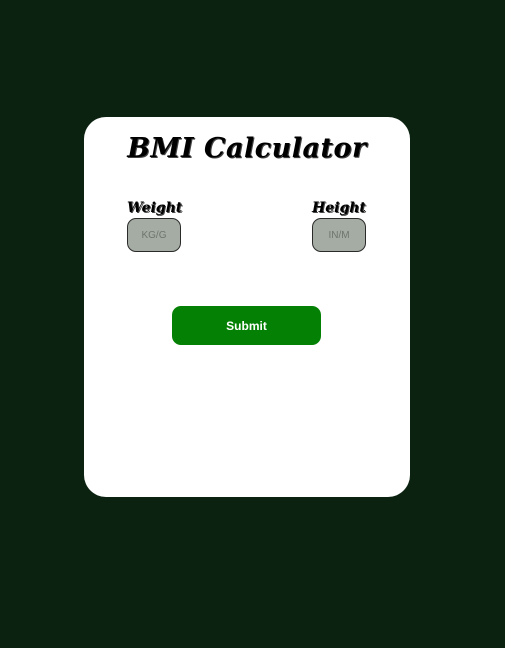 This screenshot has height=648, width=505. What do you see at coordinates (339, 235) in the screenshot?
I see `height-input` at bounding box center [339, 235].